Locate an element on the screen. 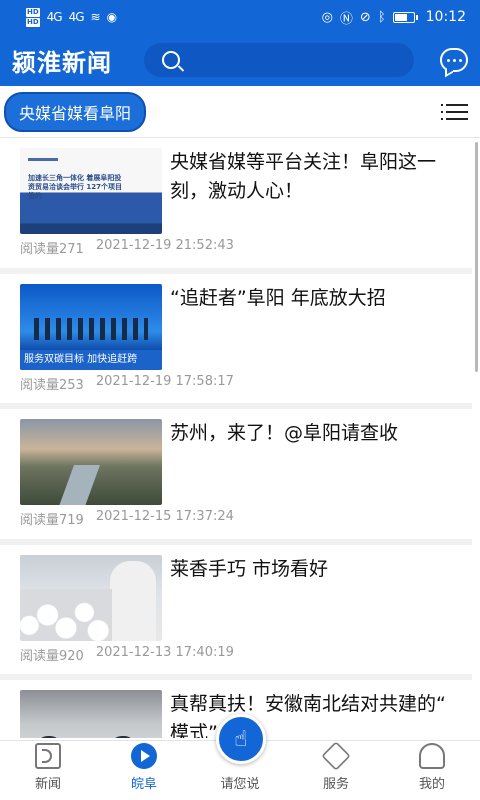  news-meta: 阅读量253 2021-12-19 17:58:17 is located at coordinates (127, 383).